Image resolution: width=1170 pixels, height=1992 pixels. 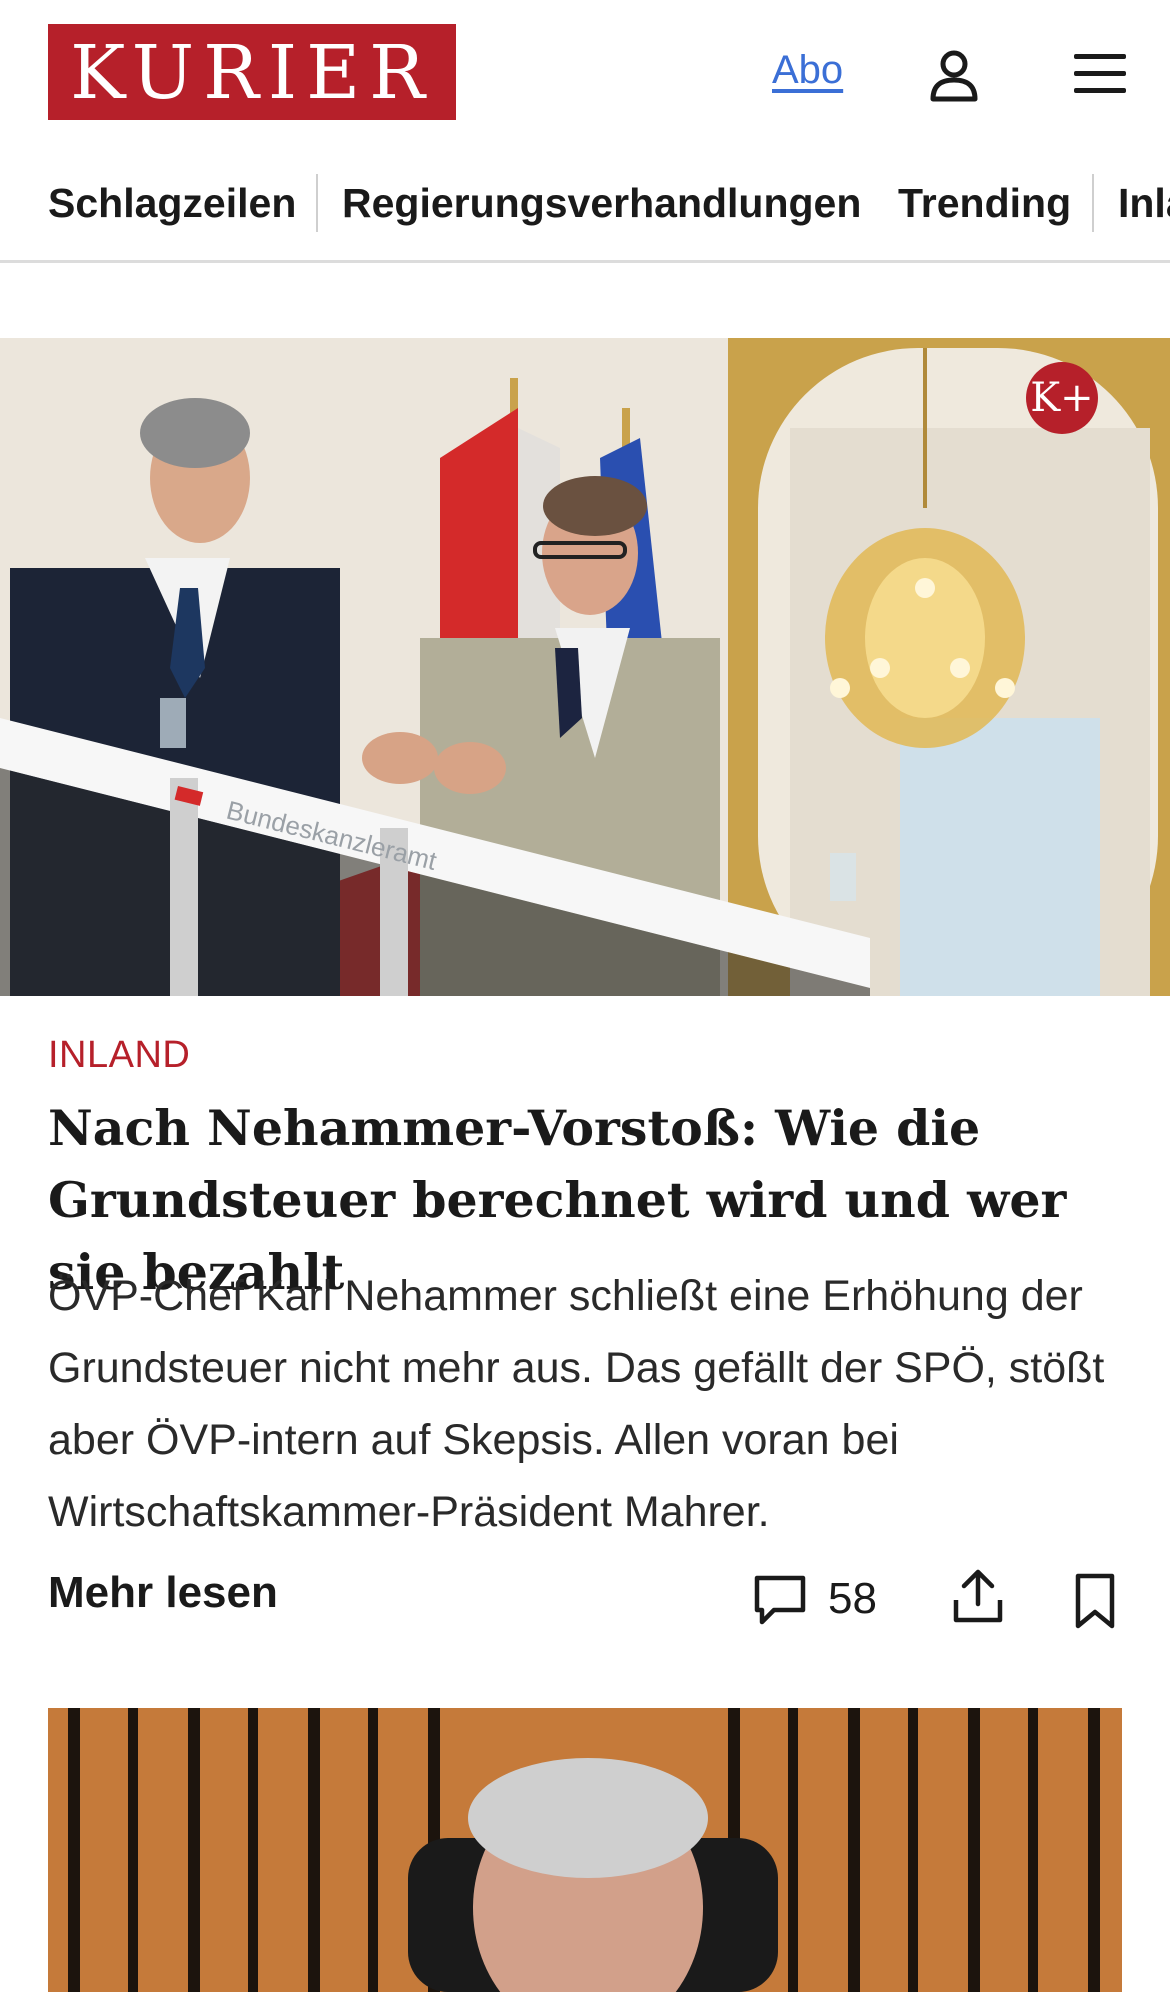 I want to click on kplus-badge: K+, so click(x=1062, y=398).